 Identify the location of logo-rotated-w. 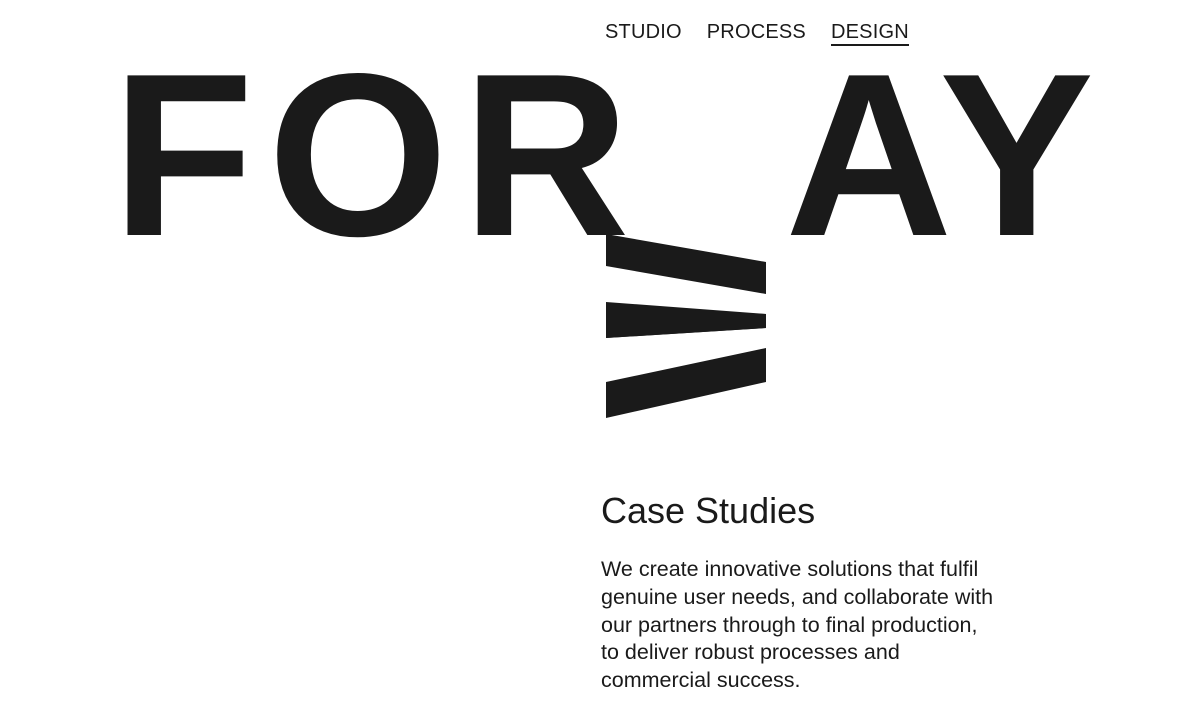
(689, 320).